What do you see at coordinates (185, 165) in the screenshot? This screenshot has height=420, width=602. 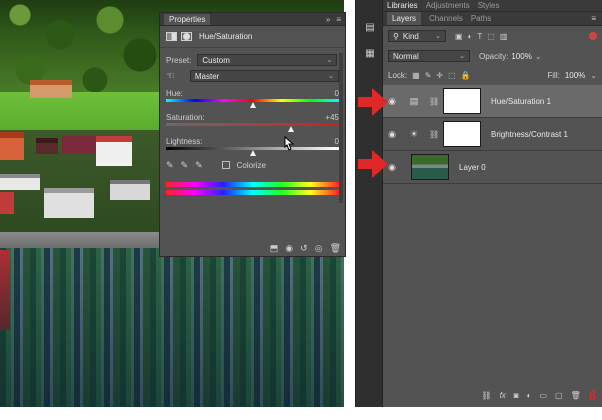 I see `eyedropper-plus-icon: ✎` at bounding box center [185, 165].